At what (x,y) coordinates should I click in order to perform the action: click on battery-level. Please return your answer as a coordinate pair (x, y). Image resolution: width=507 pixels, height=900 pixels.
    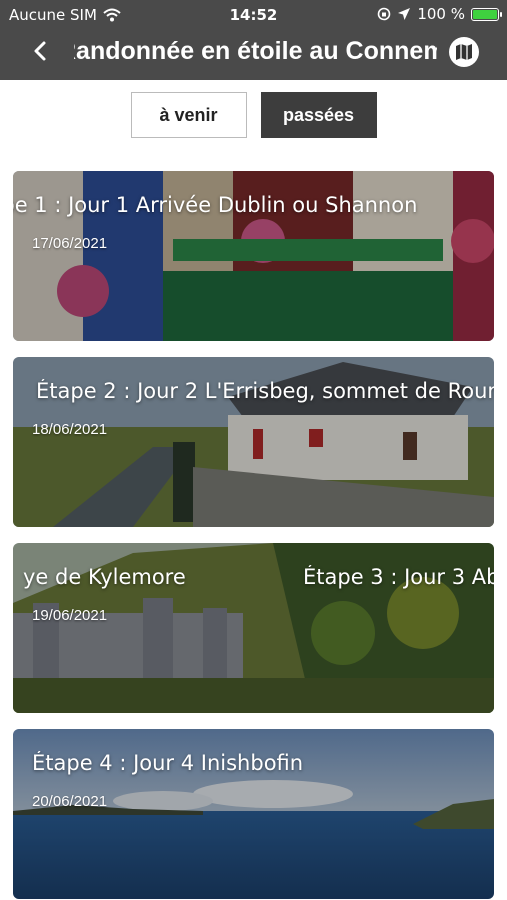
    Looking at the image, I should click on (485, 14).